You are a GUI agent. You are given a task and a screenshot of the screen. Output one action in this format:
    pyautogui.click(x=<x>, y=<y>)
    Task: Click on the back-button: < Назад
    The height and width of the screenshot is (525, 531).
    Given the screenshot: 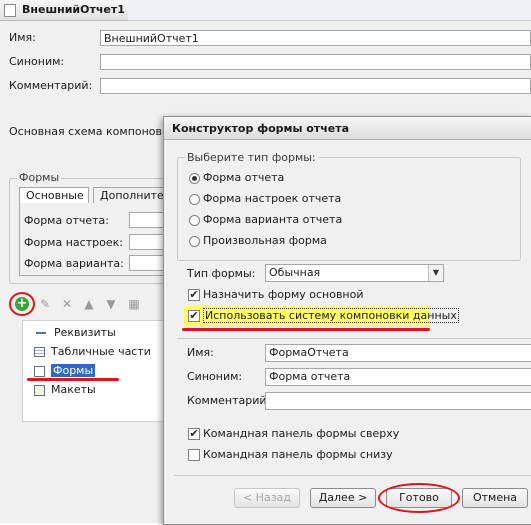 What is the action you would take?
    pyautogui.click(x=267, y=498)
    